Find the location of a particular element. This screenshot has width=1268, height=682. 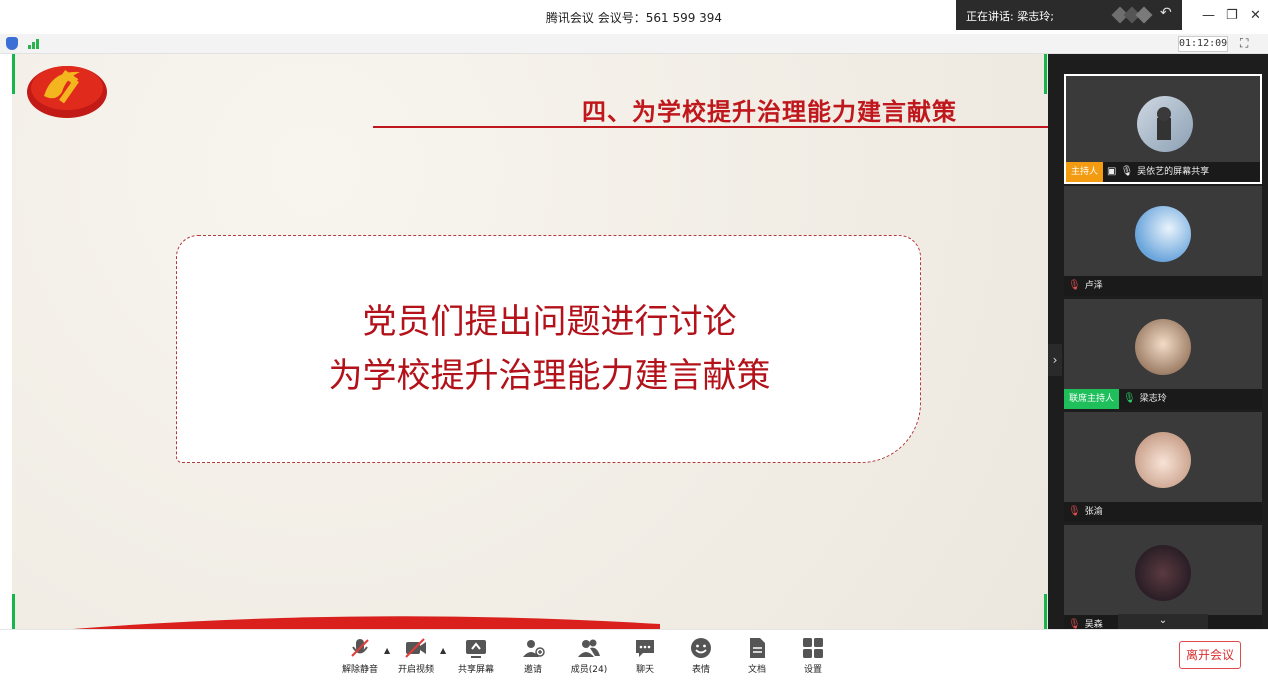

cohost-tag: 联席主持人 is located at coordinates (1092, 399).